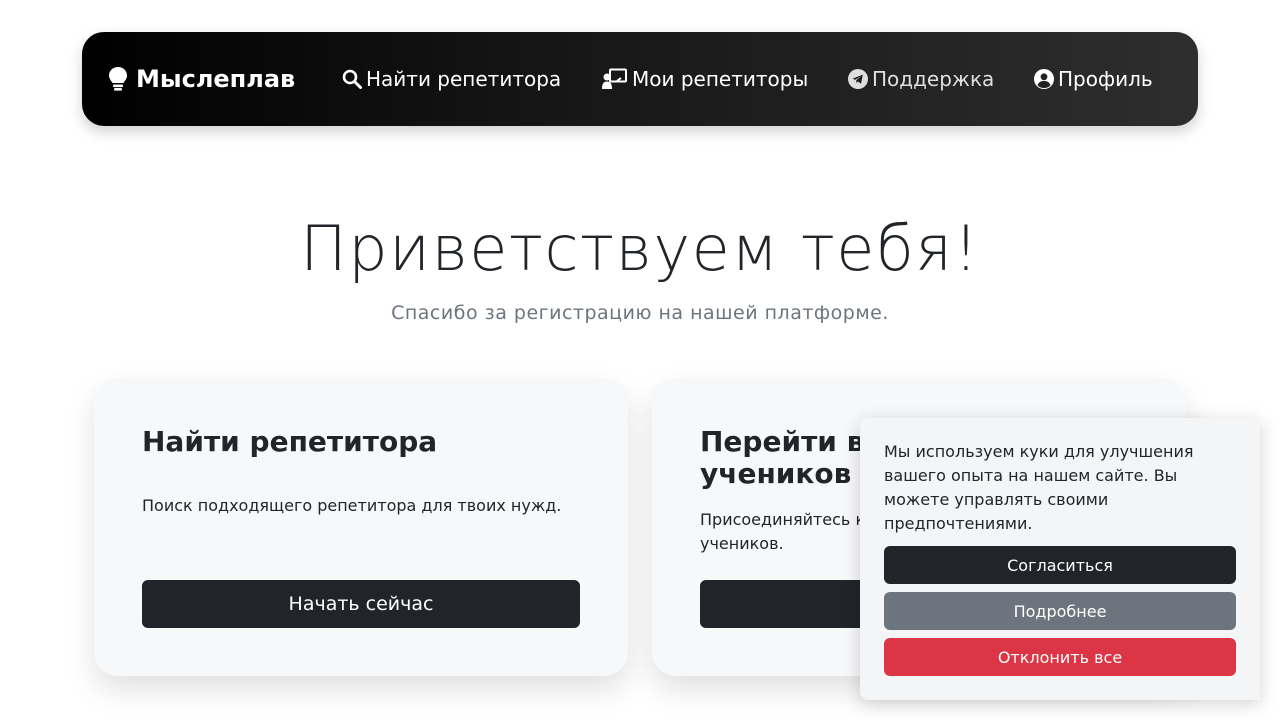 This screenshot has width=1280, height=720. I want to click on nav-support-label: Поддержка, so click(933, 79).